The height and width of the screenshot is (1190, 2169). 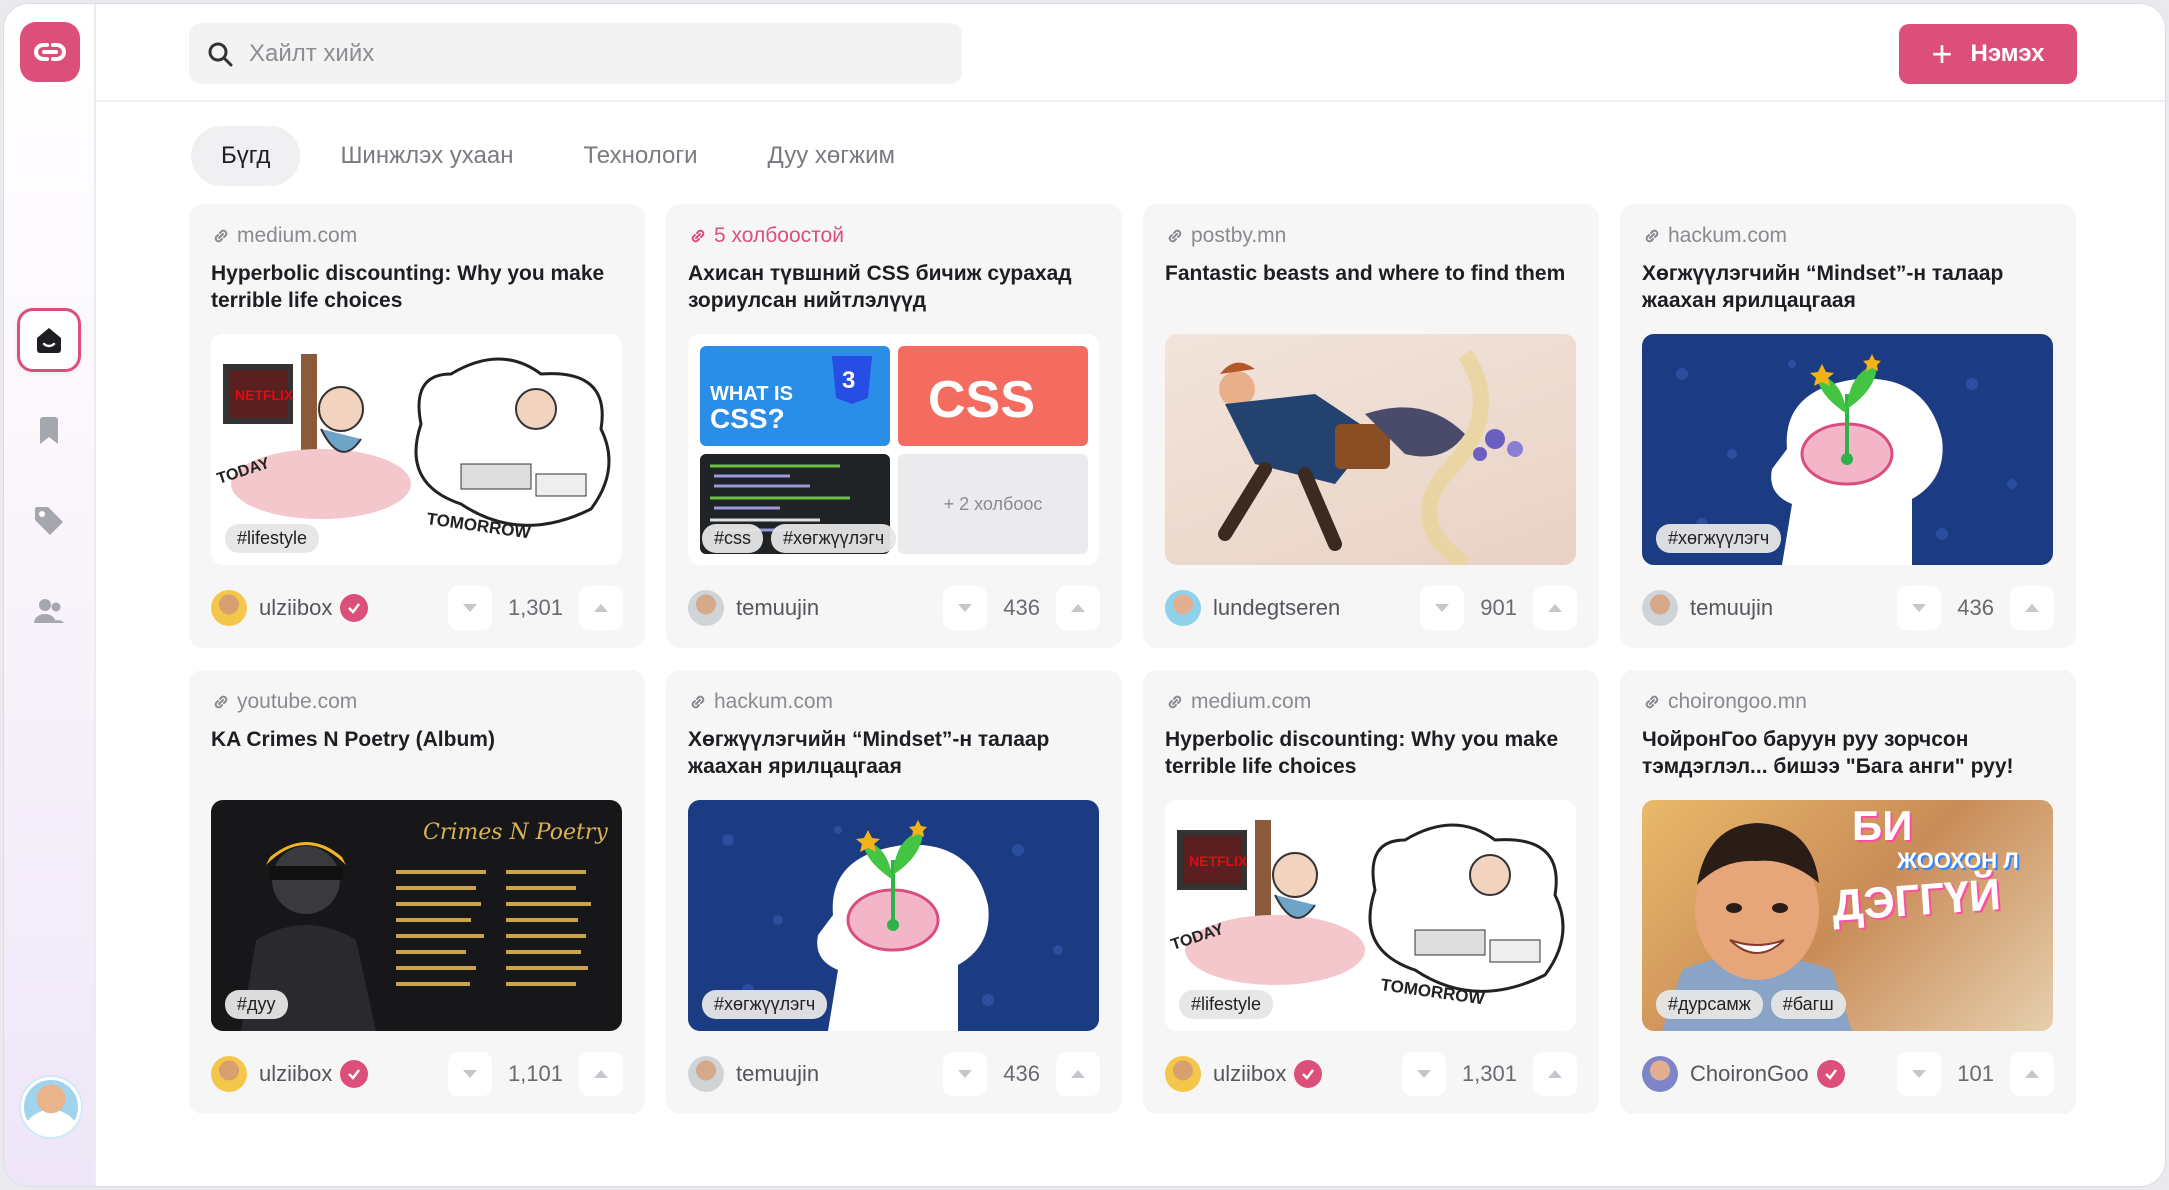 I want to click on card-source: postby.mn, so click(x=1225, y=236).